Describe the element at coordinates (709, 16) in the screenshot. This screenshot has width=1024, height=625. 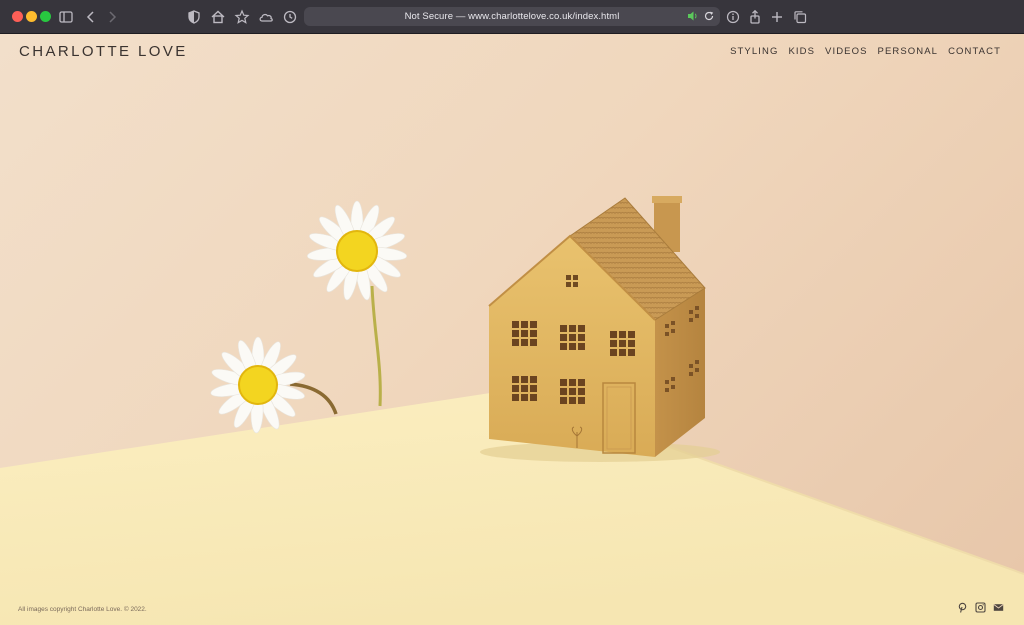
I see `reload-icon` at that location.